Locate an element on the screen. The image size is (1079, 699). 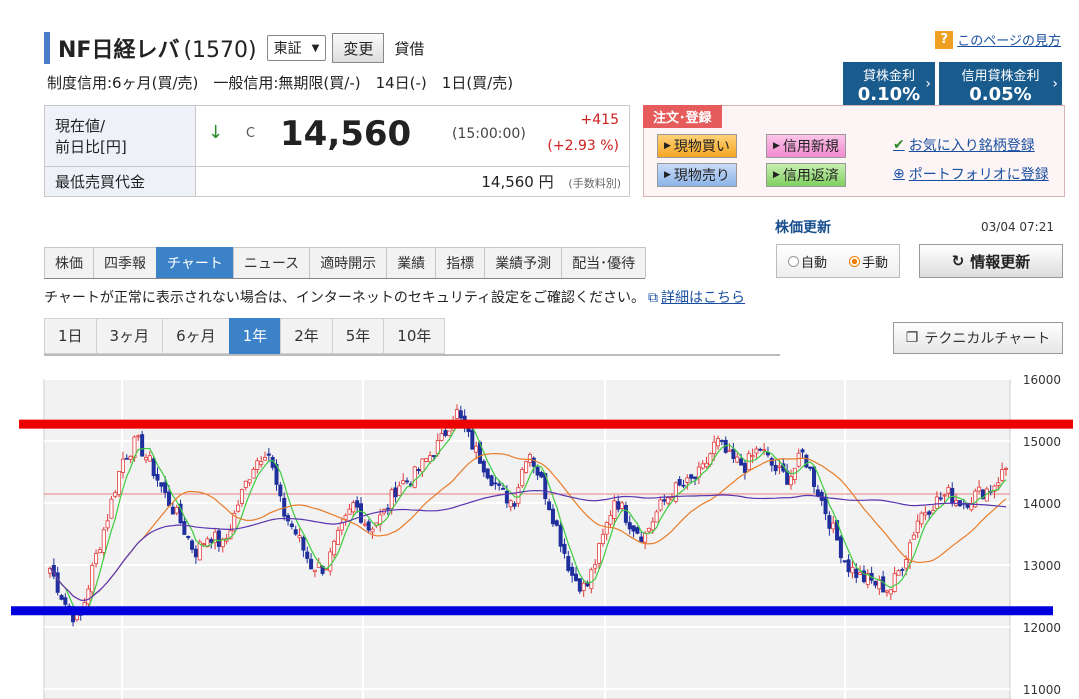
current-price-cell: ↓ C 14,560 (15:00:00) +415 (+2.93 %) is located at coordinates (412, 136).